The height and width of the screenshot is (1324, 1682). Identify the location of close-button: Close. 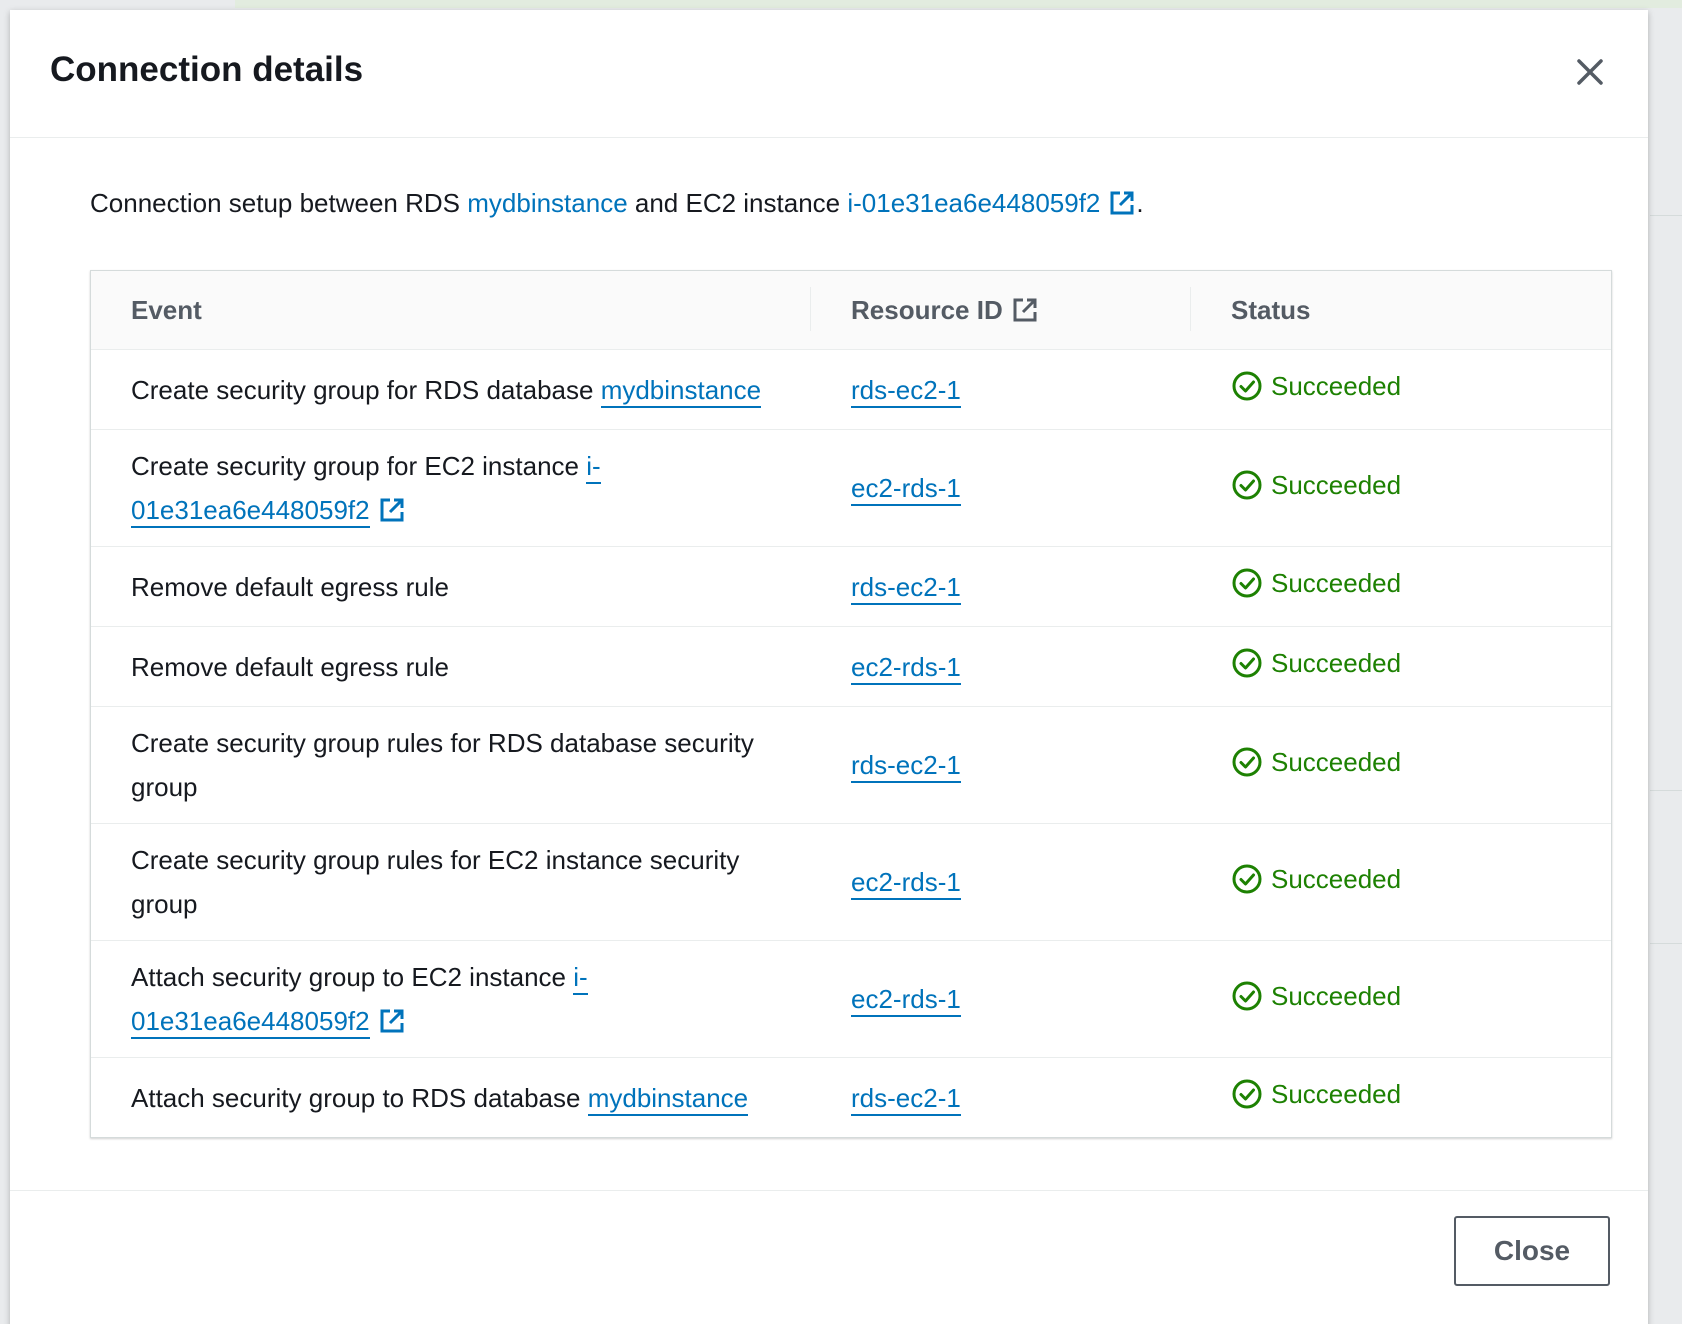
(1532, 1251).